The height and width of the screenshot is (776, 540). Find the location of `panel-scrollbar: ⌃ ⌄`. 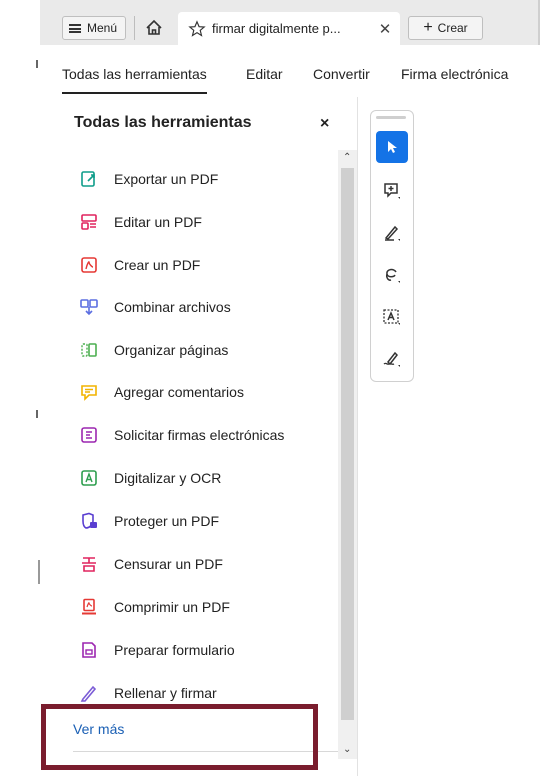

panel-scrollbar: ⌃ ⌄ is located at coordinates (347, 454).